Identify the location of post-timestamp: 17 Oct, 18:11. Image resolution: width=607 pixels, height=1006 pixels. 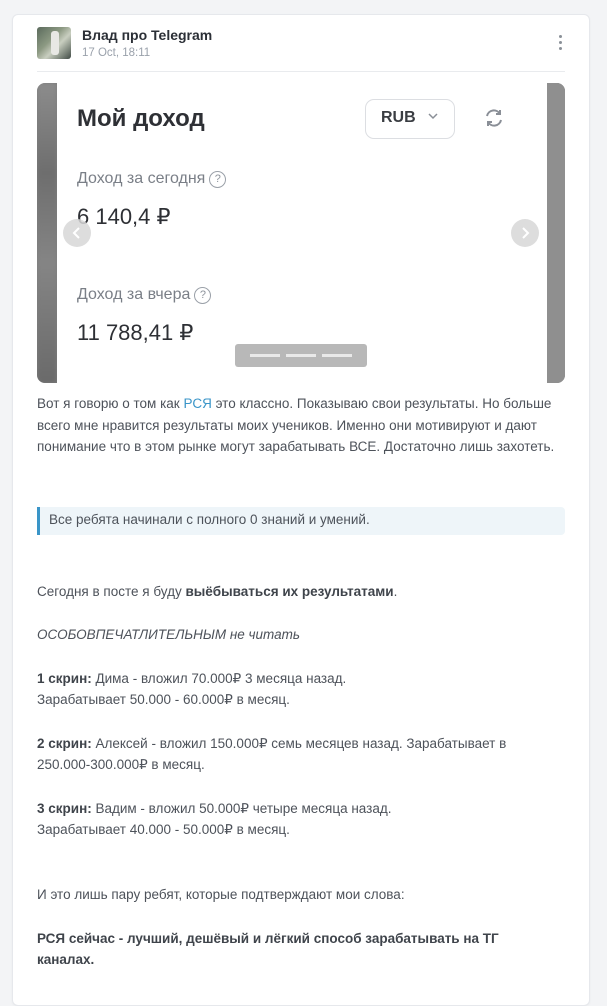
(116, 53).